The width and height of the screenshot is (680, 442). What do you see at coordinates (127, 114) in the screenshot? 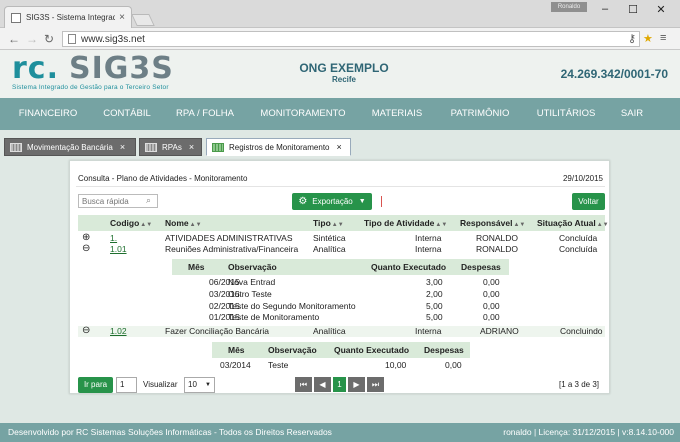
I see `menu-item-contabil: CONTÁBIL` at bounding box center [127, 114].